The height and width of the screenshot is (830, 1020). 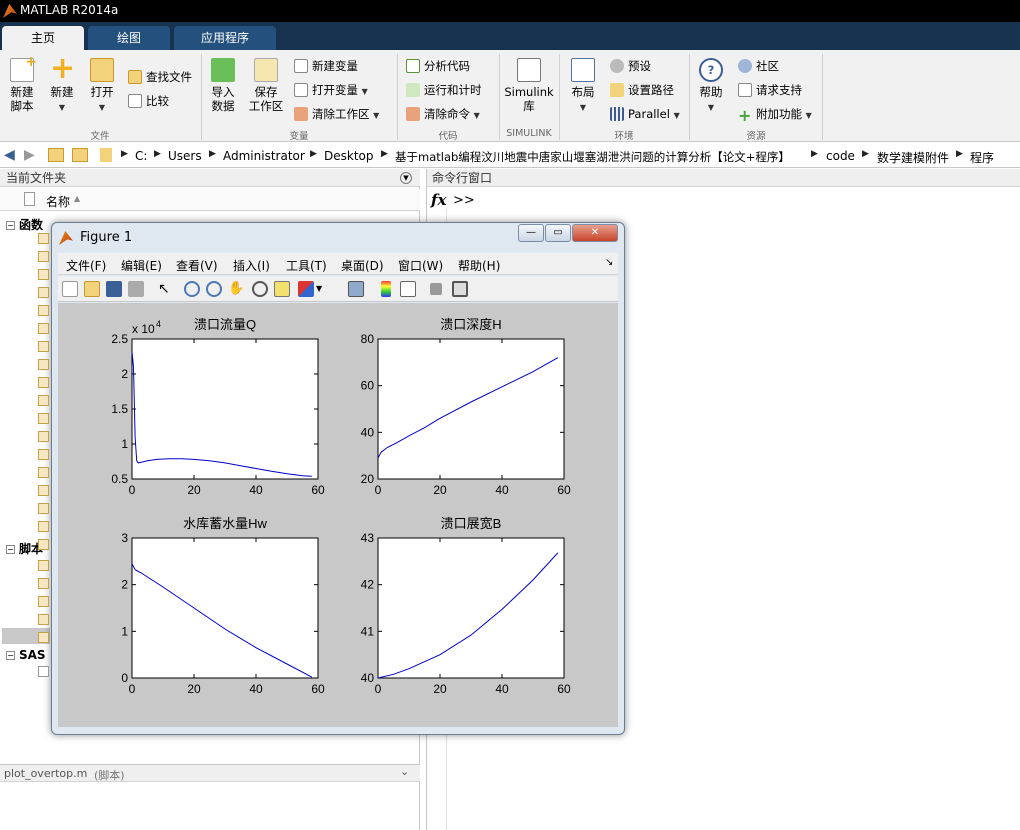 I want to click on new-figure-icon, so click(x=70, y=289).